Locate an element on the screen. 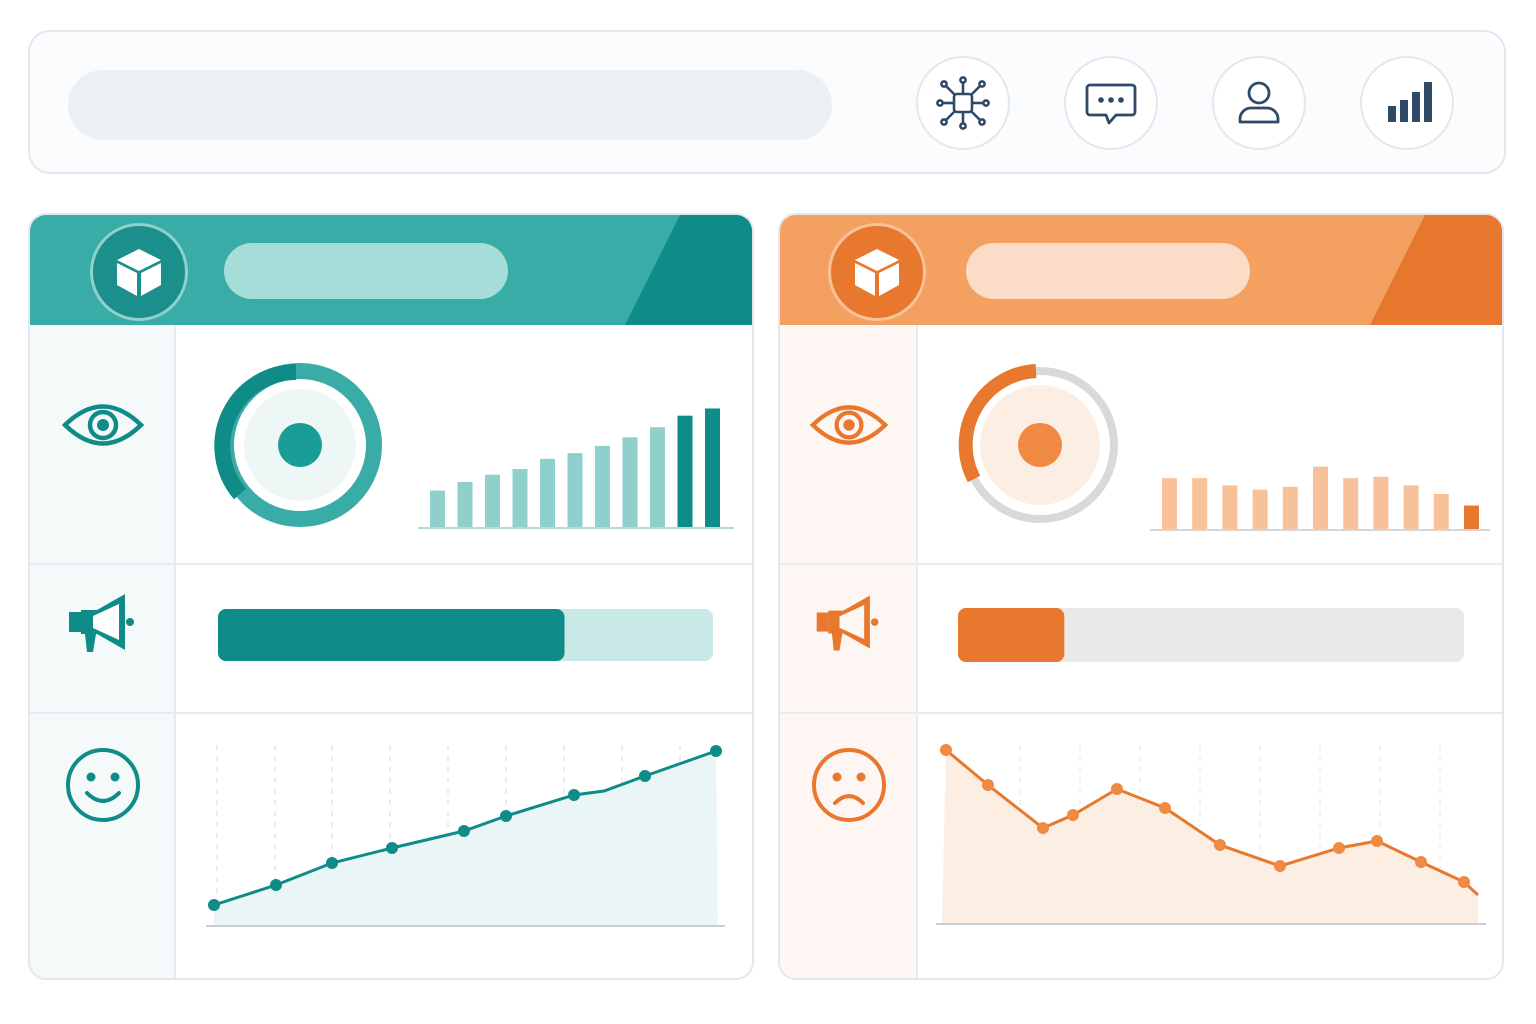 This screenshot has height=1024, width=1536. user-button is located at coordinates (1259, 103).